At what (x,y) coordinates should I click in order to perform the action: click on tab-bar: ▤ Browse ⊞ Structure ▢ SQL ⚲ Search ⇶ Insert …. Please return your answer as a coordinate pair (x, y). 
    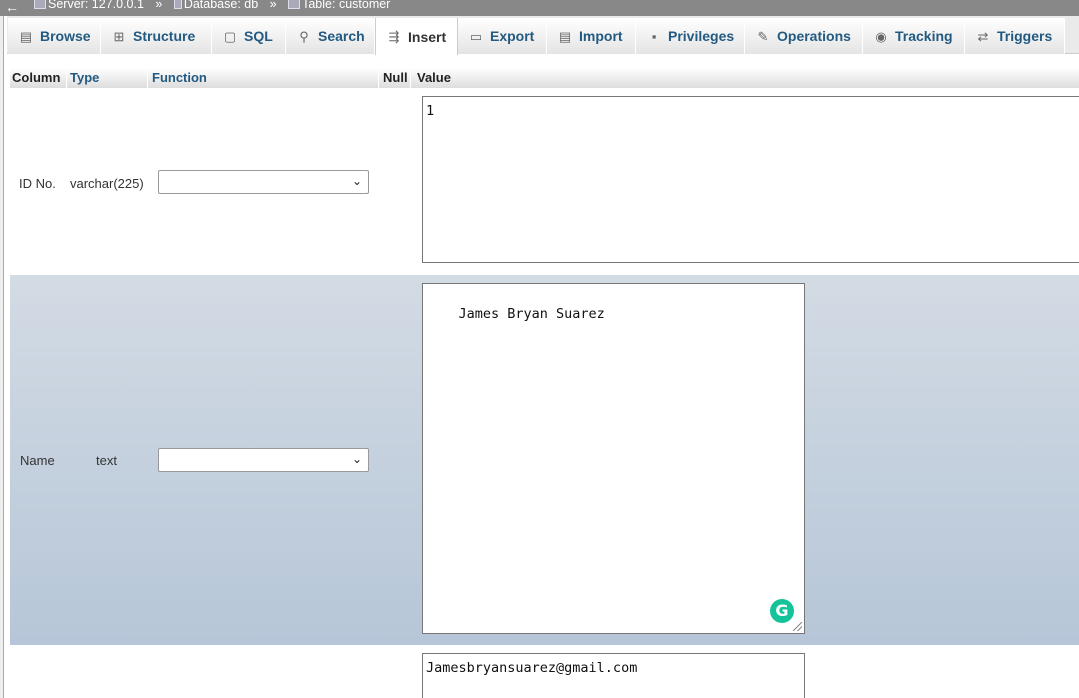
    Looking at the image, I should click on (543, 35).